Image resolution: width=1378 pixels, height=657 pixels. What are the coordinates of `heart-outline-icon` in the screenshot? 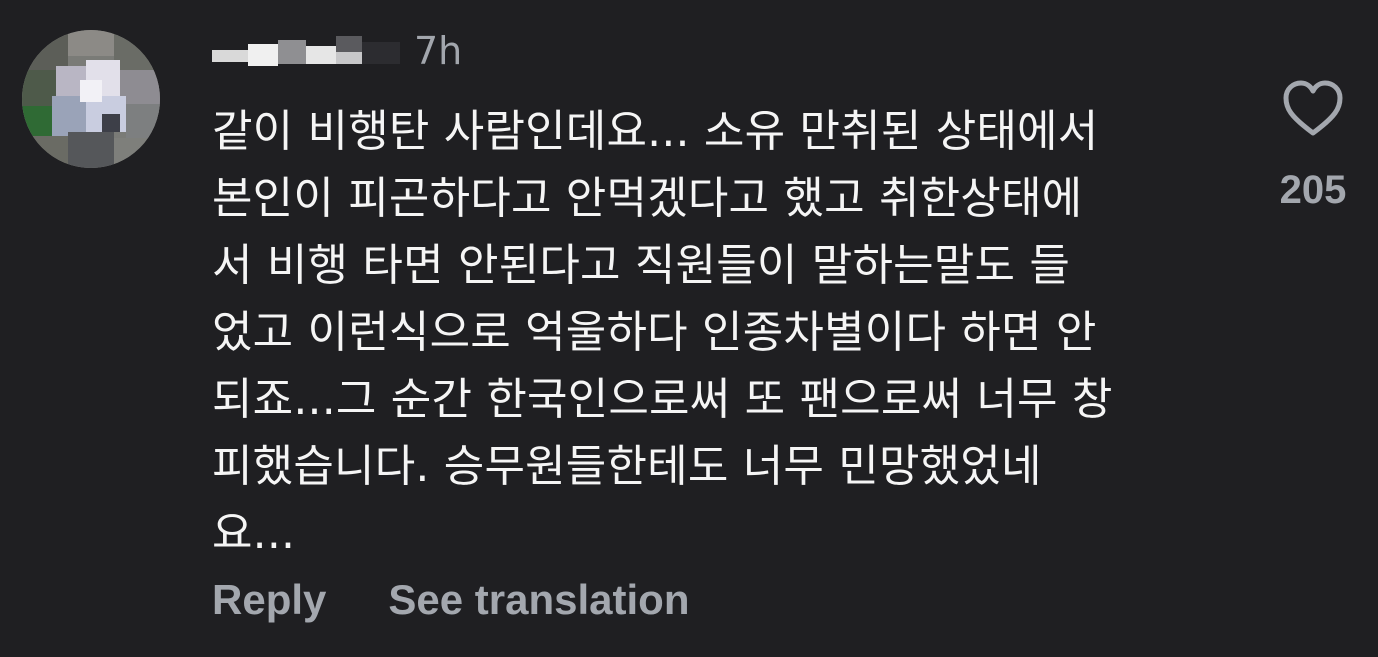 It's located at (1313, 109).